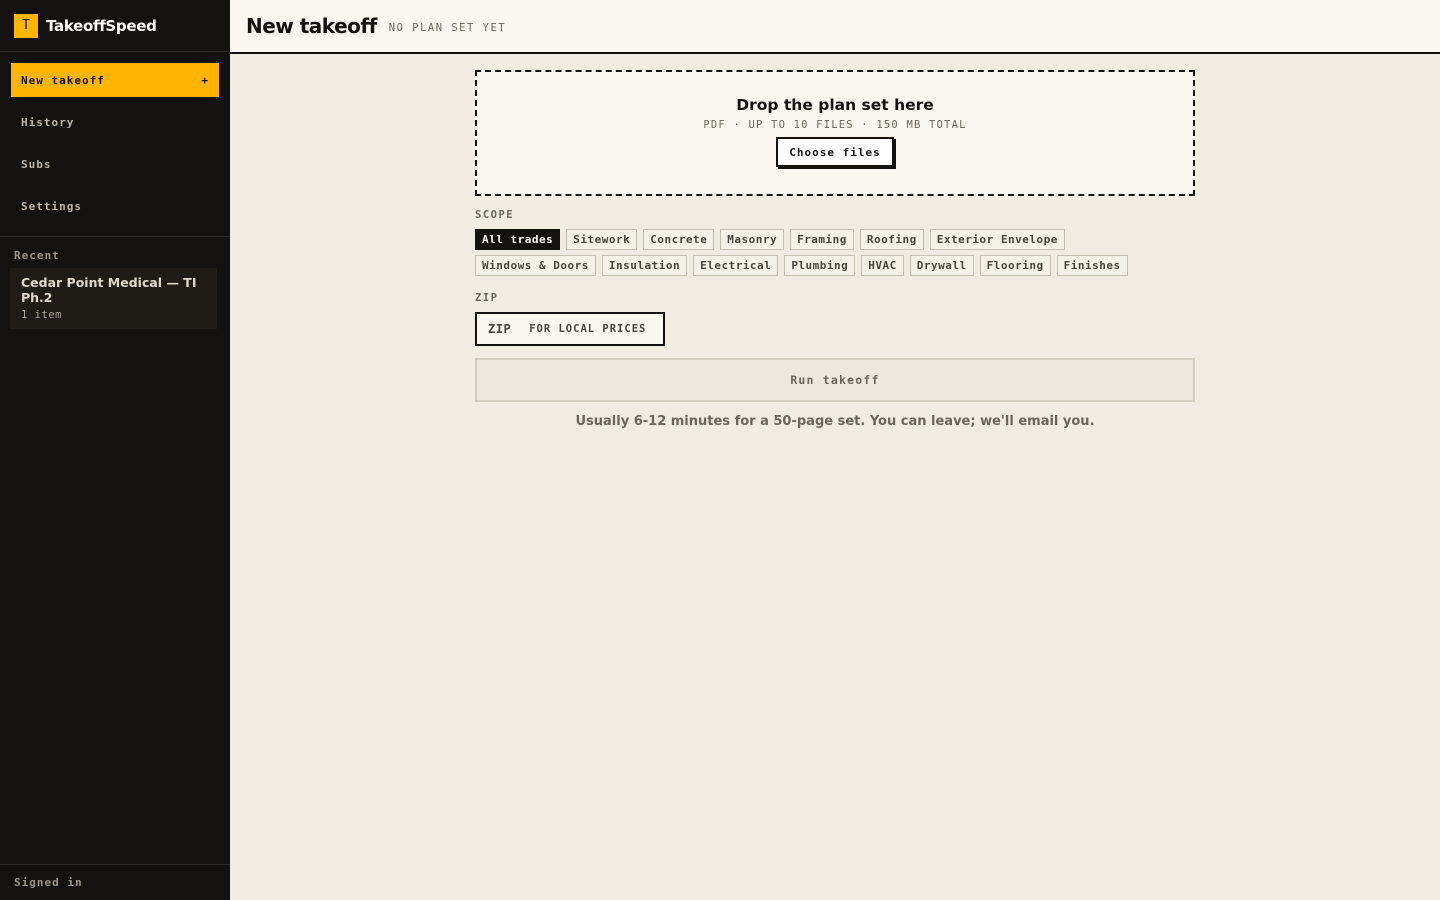 The image size is (1440, 900). I want to click on zip-placeholder: ZIP, so click(500, 329).